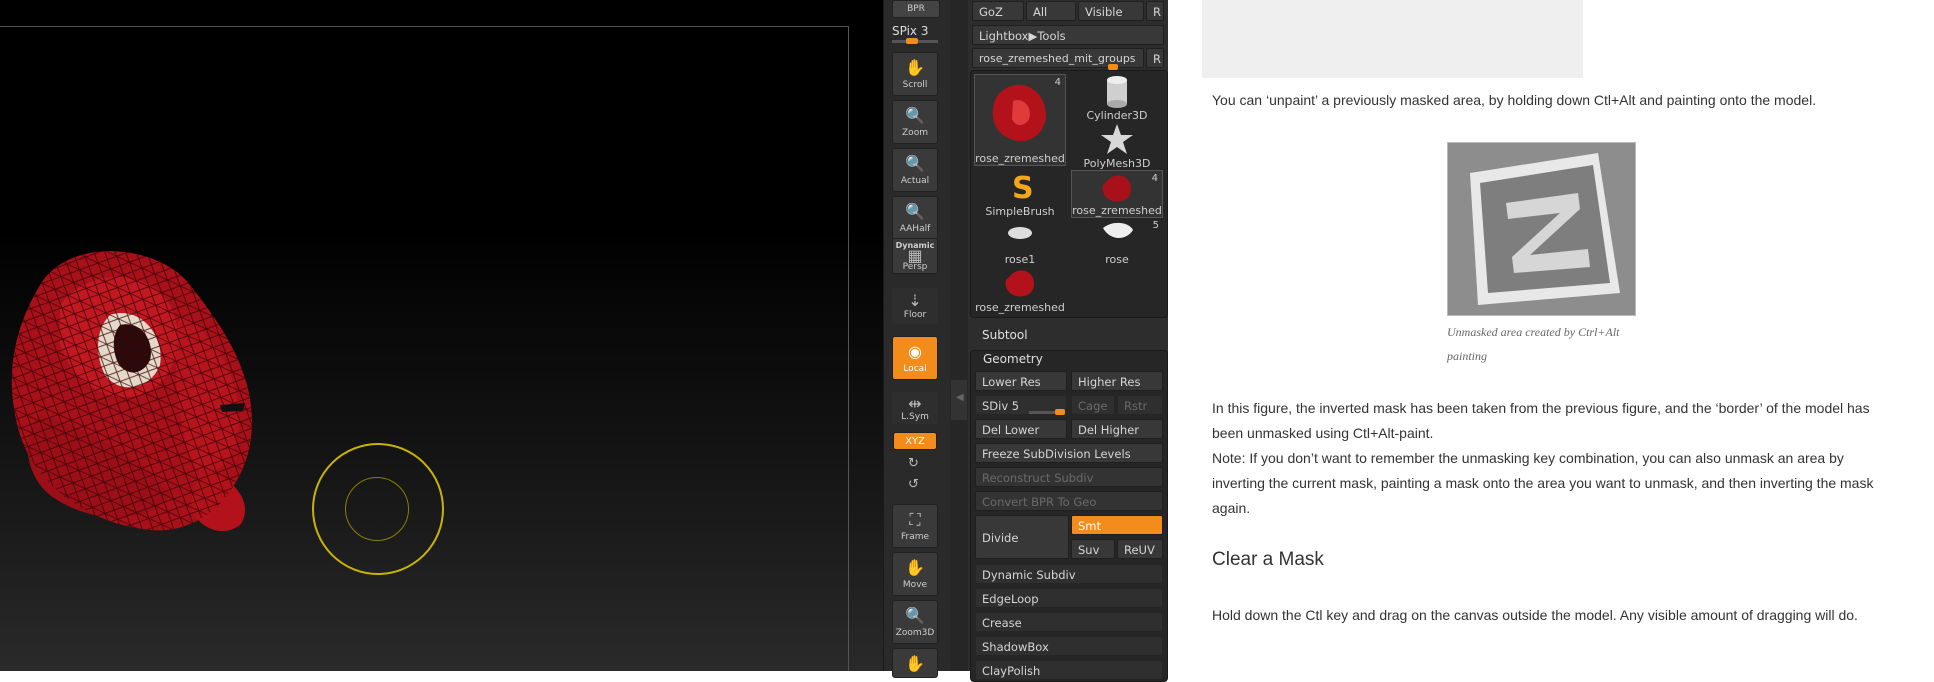 This screenshot has width=1934, height=682. What do you see at coordinates (1155, 225) in the screenshot?
I see `tool-thumb-count: 5` at bounding box center [1155, 225].